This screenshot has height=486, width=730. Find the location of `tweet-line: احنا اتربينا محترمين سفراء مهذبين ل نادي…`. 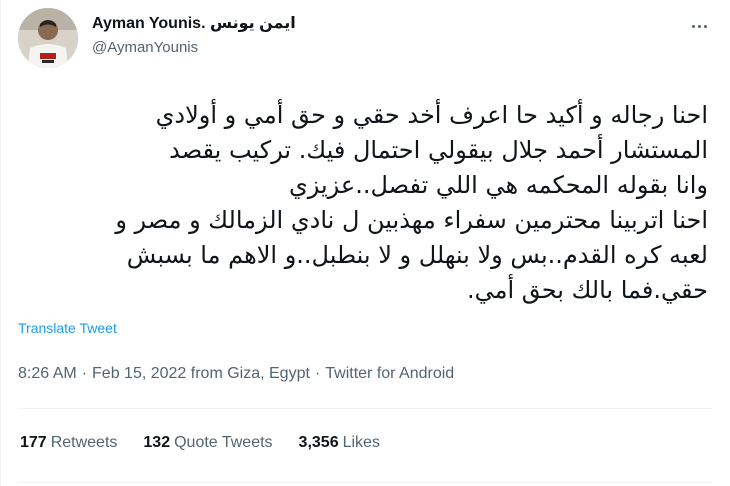

tweet-line: احنا اتربينا محترمين سفراء مهذبين ل نادي… is located at coordinates (411, 220).